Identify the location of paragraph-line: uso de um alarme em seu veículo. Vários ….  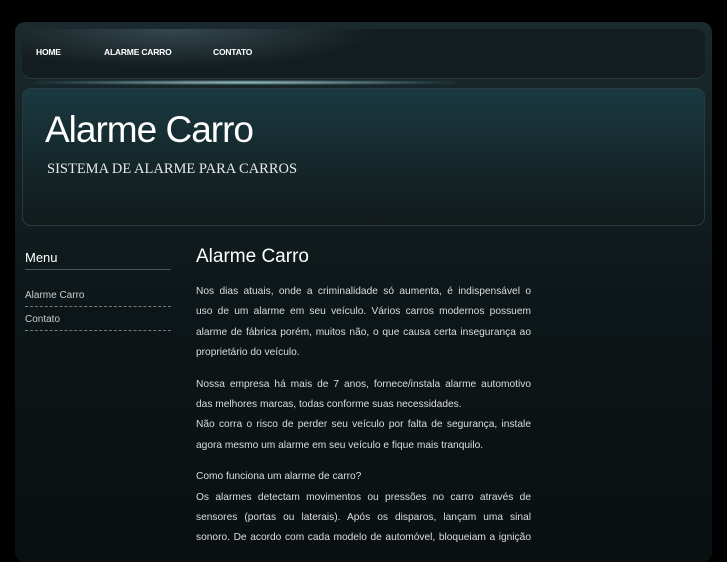
(363, 312).